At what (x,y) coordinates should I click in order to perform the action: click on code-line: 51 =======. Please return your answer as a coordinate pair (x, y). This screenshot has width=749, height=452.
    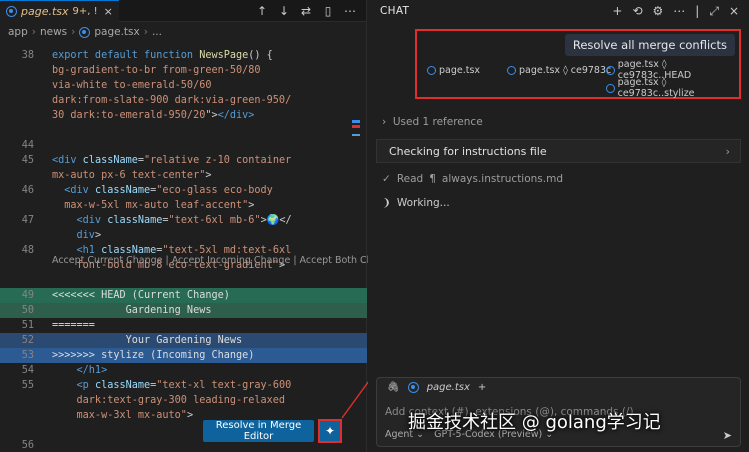
    Looking at the image, I should click on (183, 325).